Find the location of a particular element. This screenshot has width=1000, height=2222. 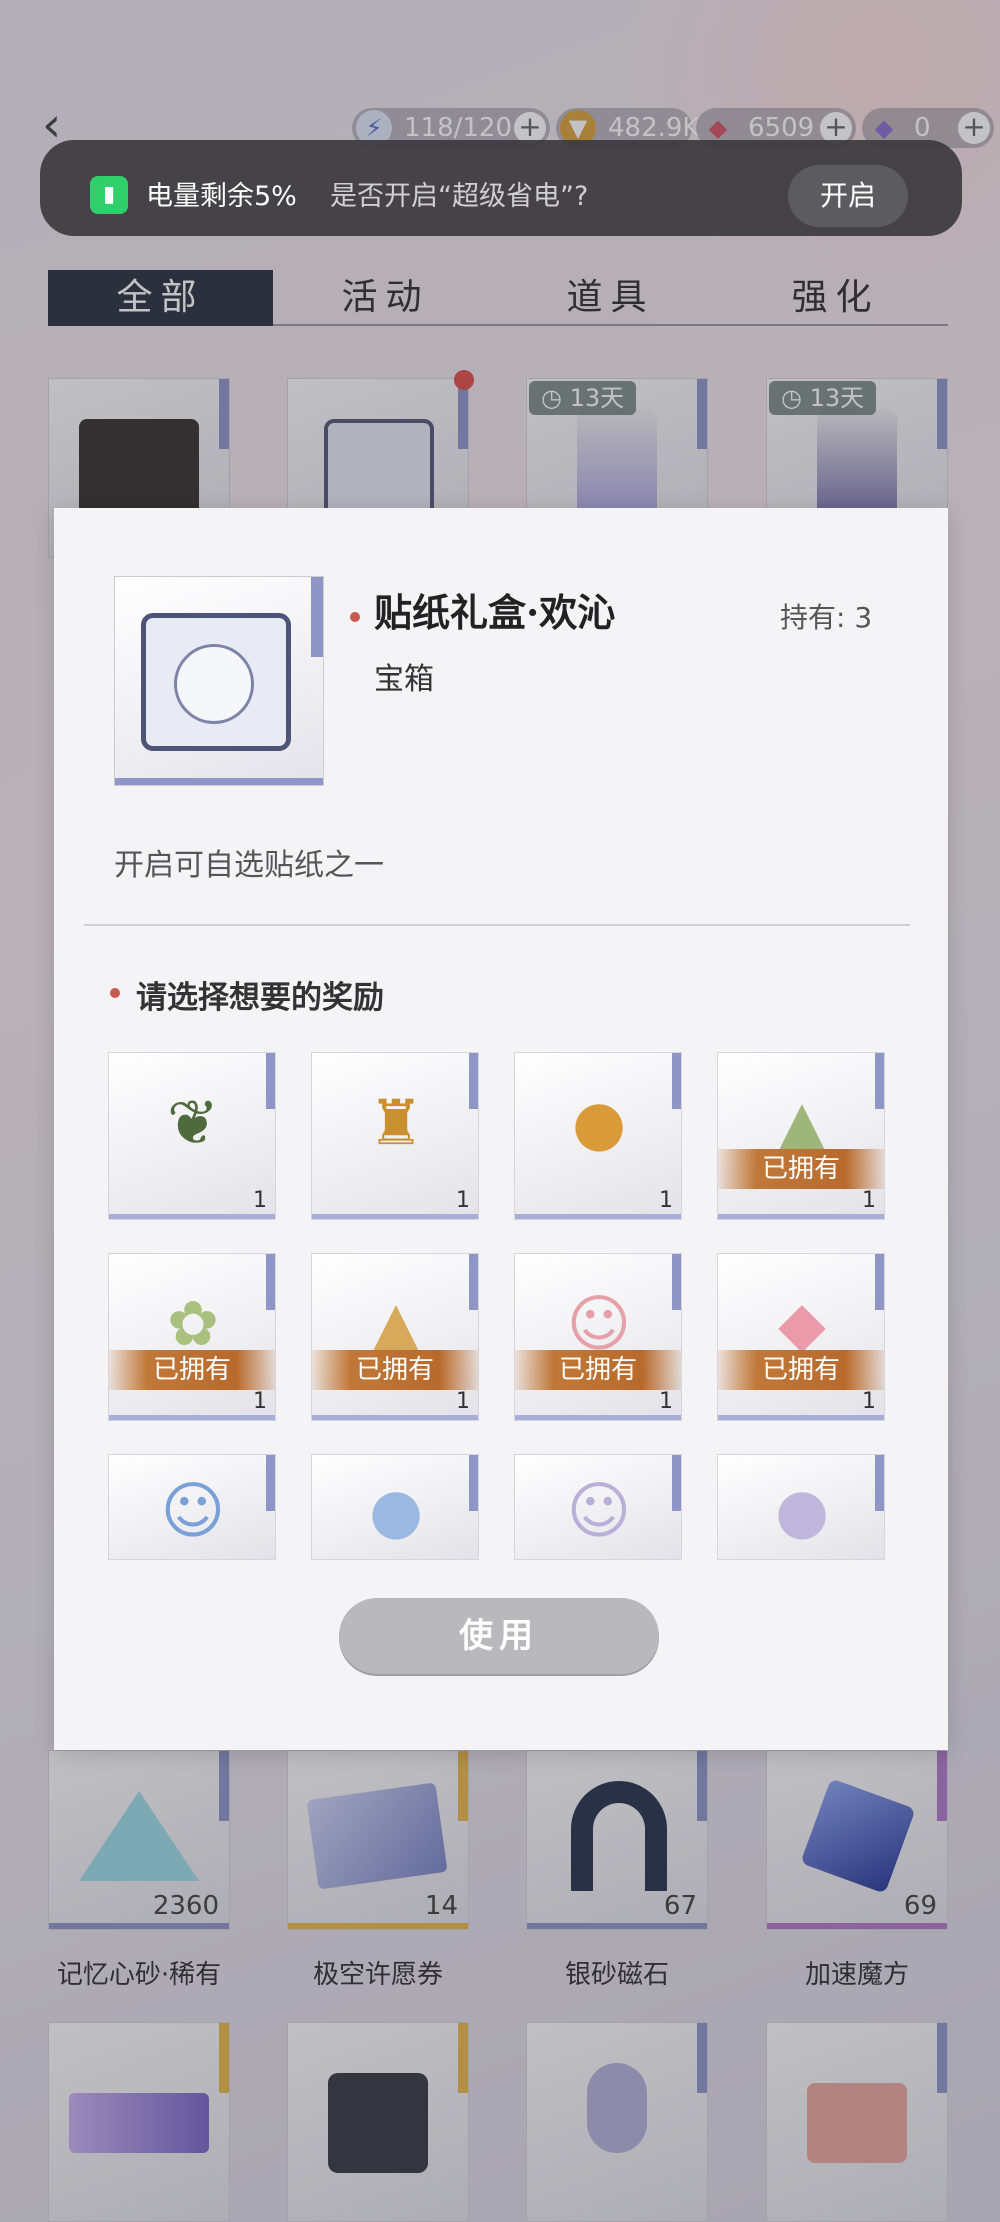

reward-option: ❦ 1 is located at coordinates (192, 1136).